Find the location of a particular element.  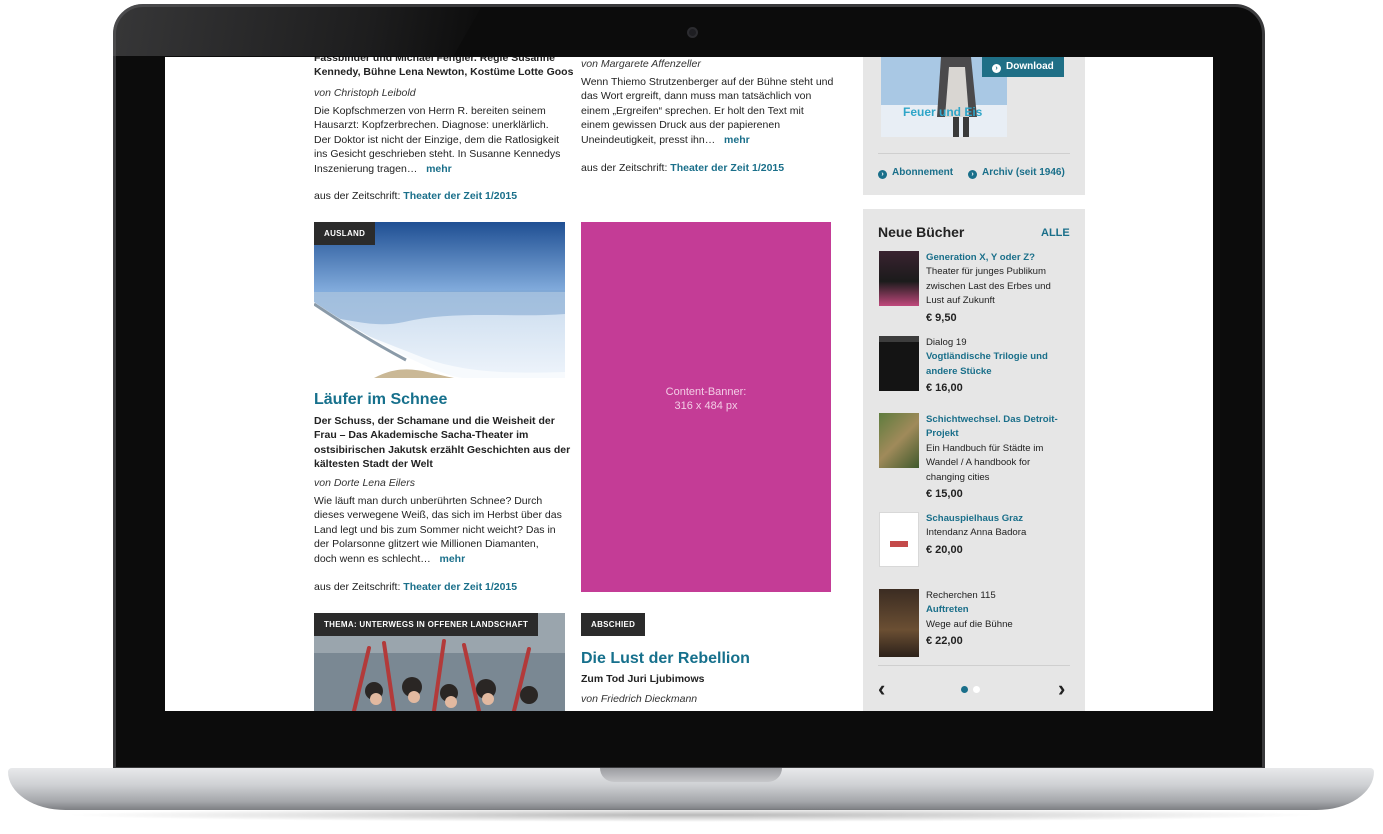

article-author: von Friedrich Dieckmann is located at coordinates (639, 699).